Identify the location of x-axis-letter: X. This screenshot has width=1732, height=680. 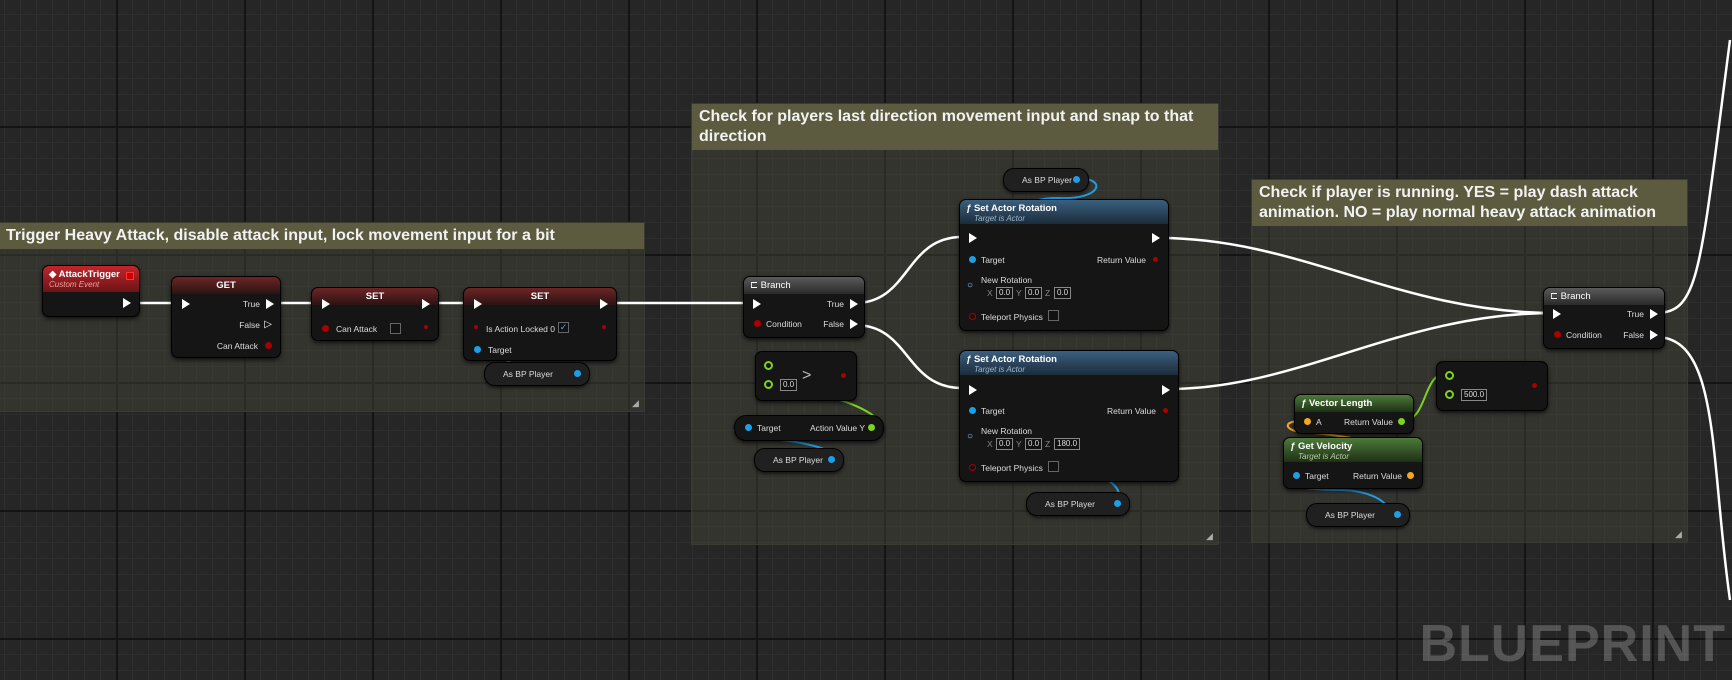
(990, 444).